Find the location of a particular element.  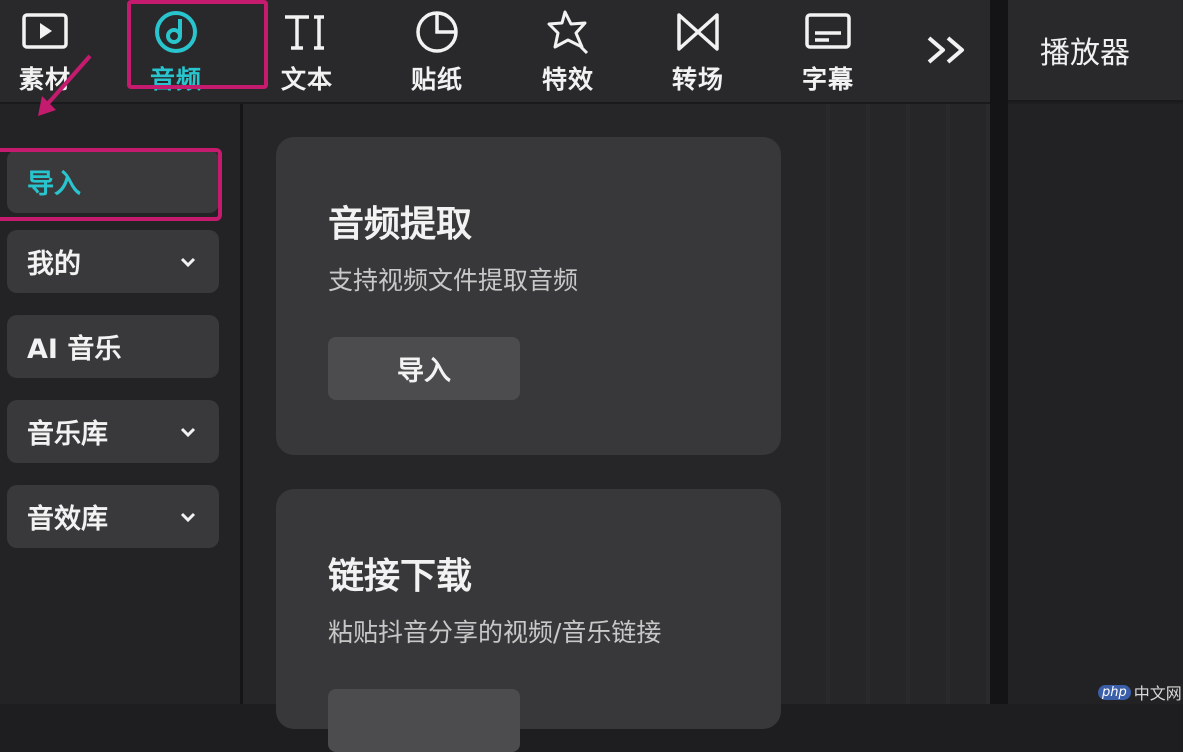

more-tabs-button is located at coordinates (948, 50).